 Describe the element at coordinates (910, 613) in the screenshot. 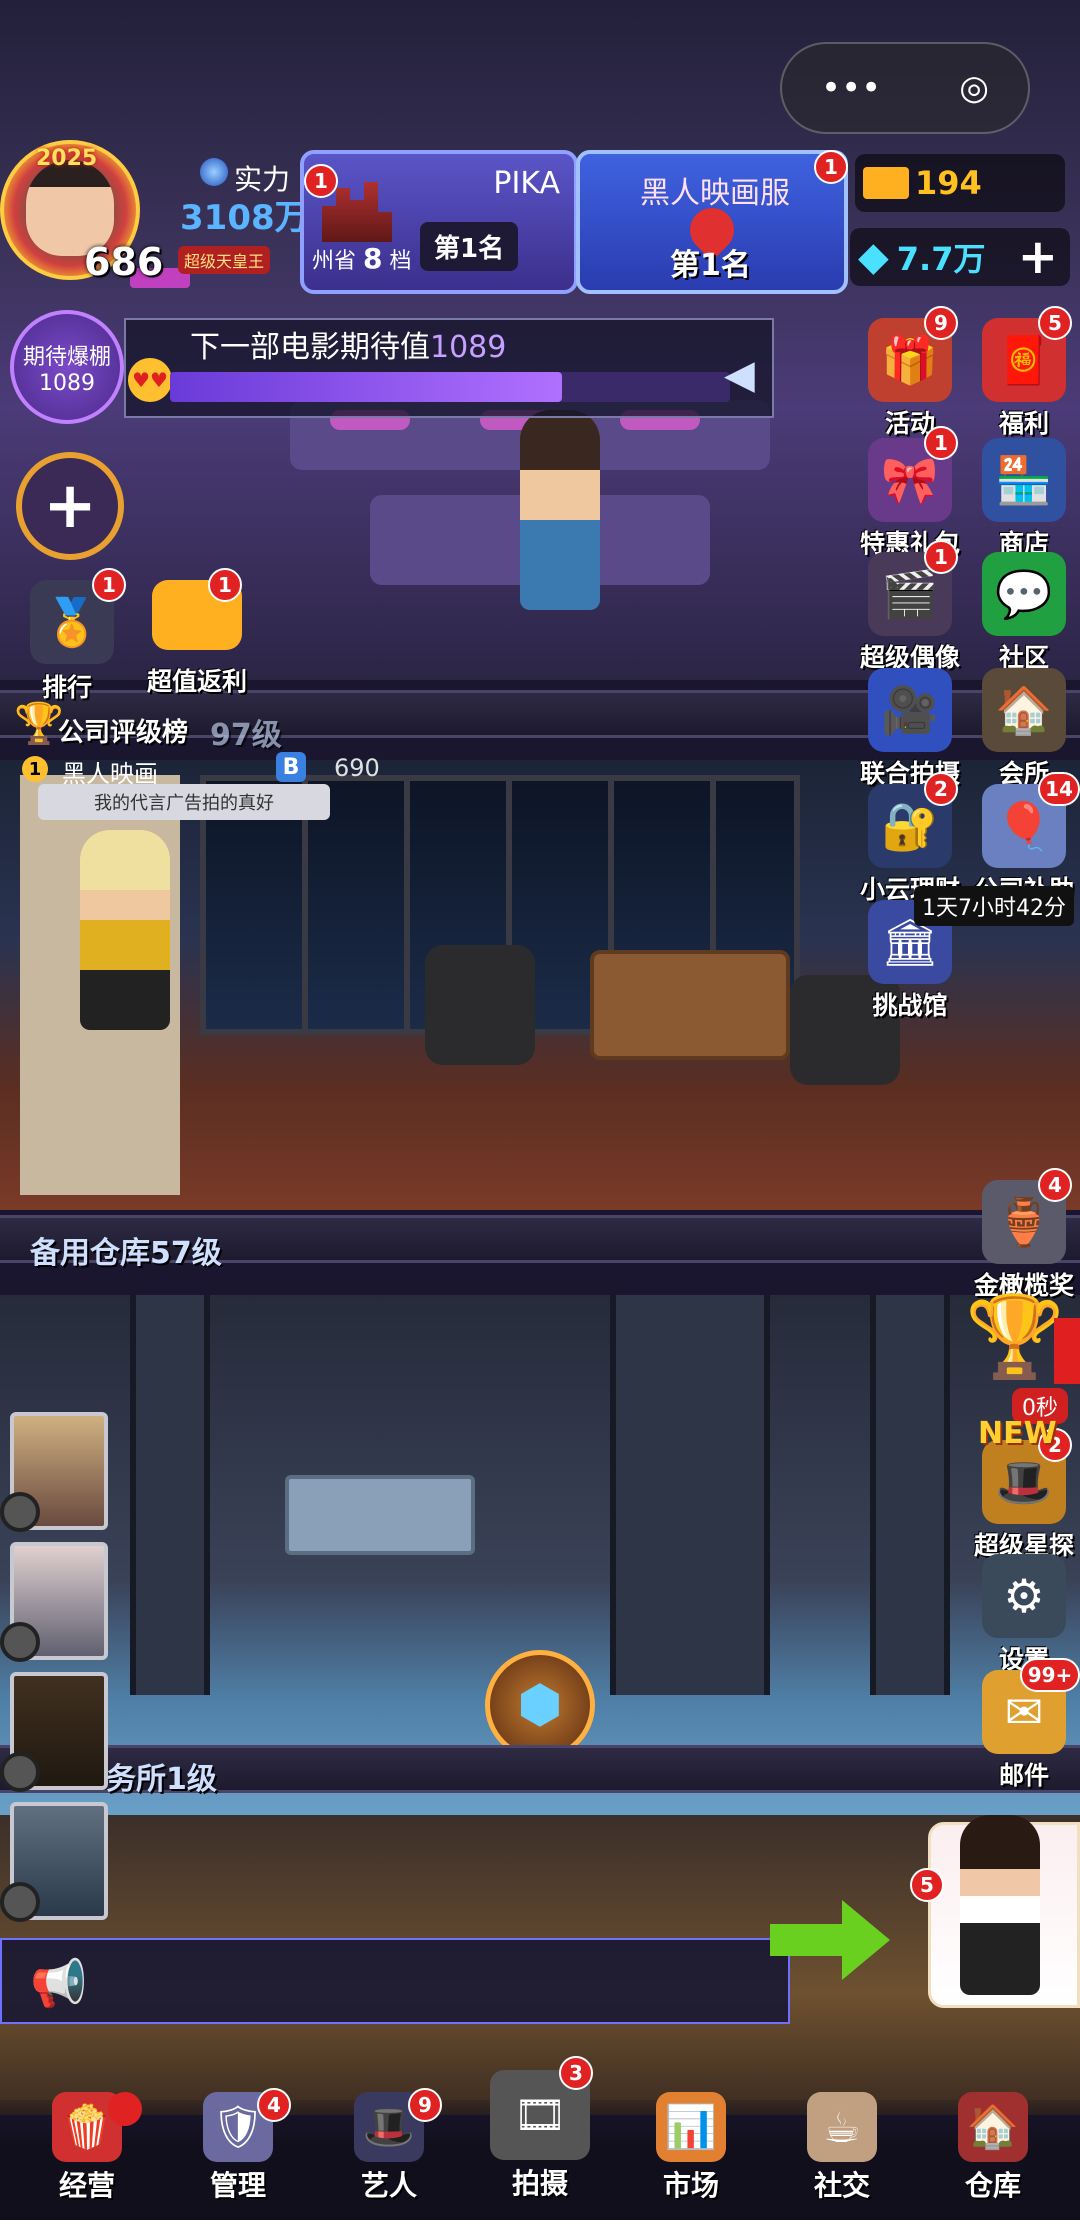

I see `super-idol-button: 🎬 超级偶像` at that location.